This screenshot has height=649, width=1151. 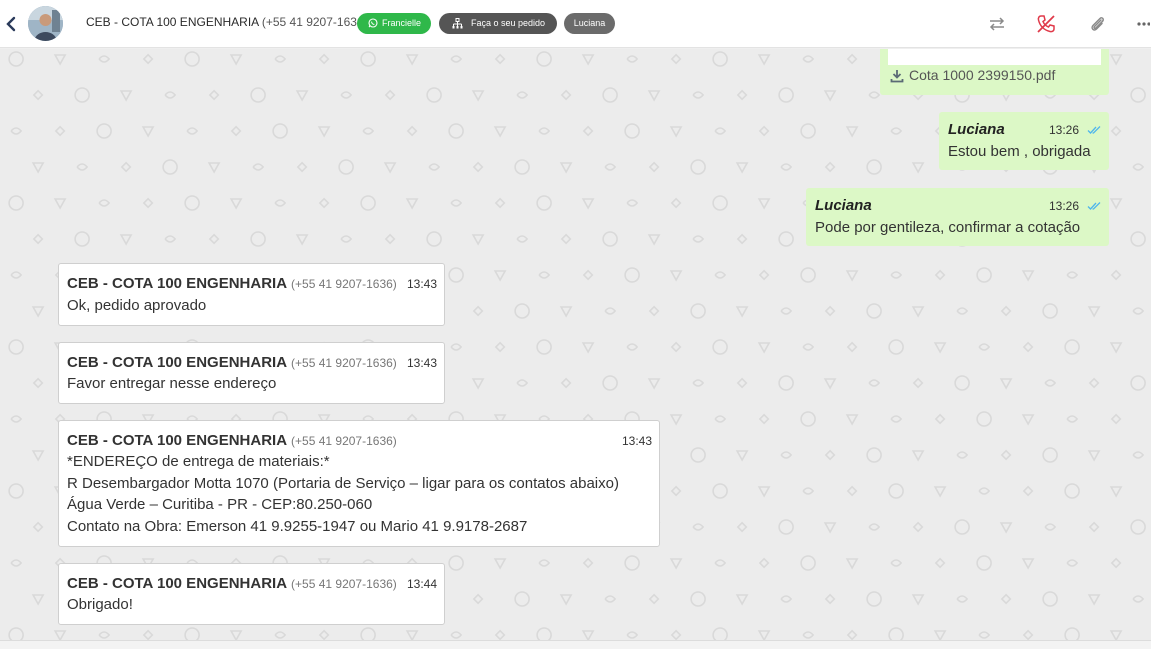 I want to click on flow-tag: Faça o seu pedido, so click(x=498, y=23).